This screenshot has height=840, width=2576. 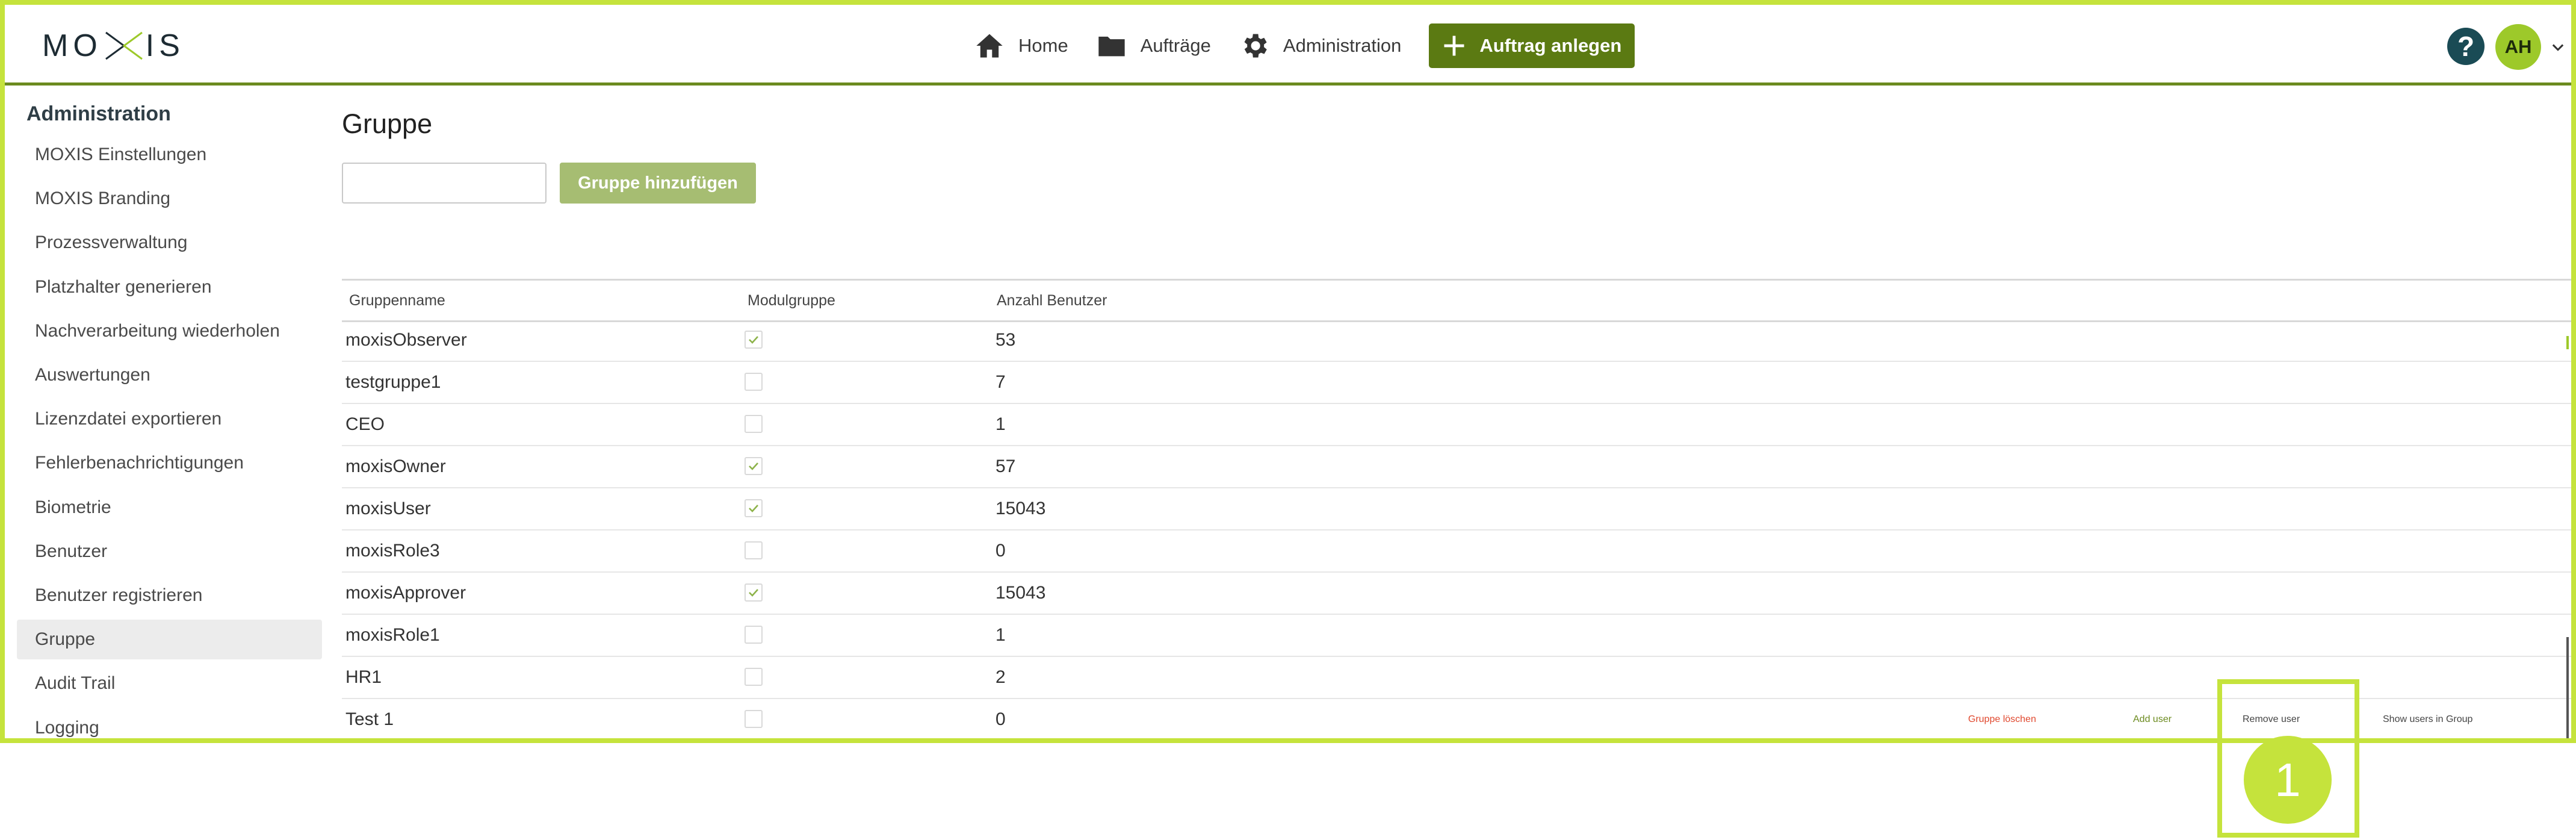 What do you see at coordinates (169, 552) in the screenshot?
I see `sidebar-item-benutzer: Benutzer` at bounding box center [169, 552].